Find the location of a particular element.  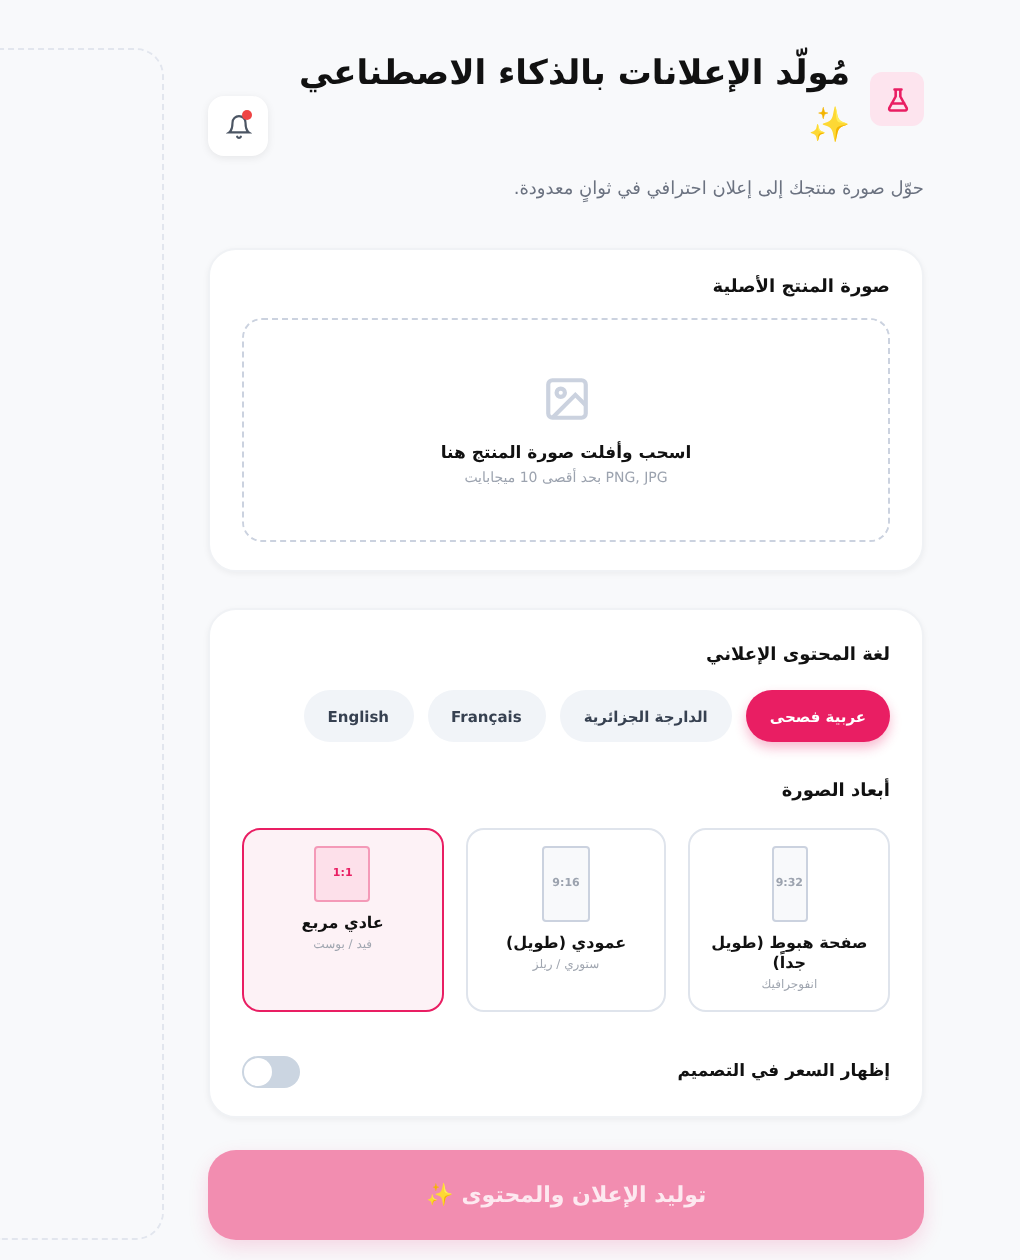

price-toggle is located at coordinates (271, 1072).